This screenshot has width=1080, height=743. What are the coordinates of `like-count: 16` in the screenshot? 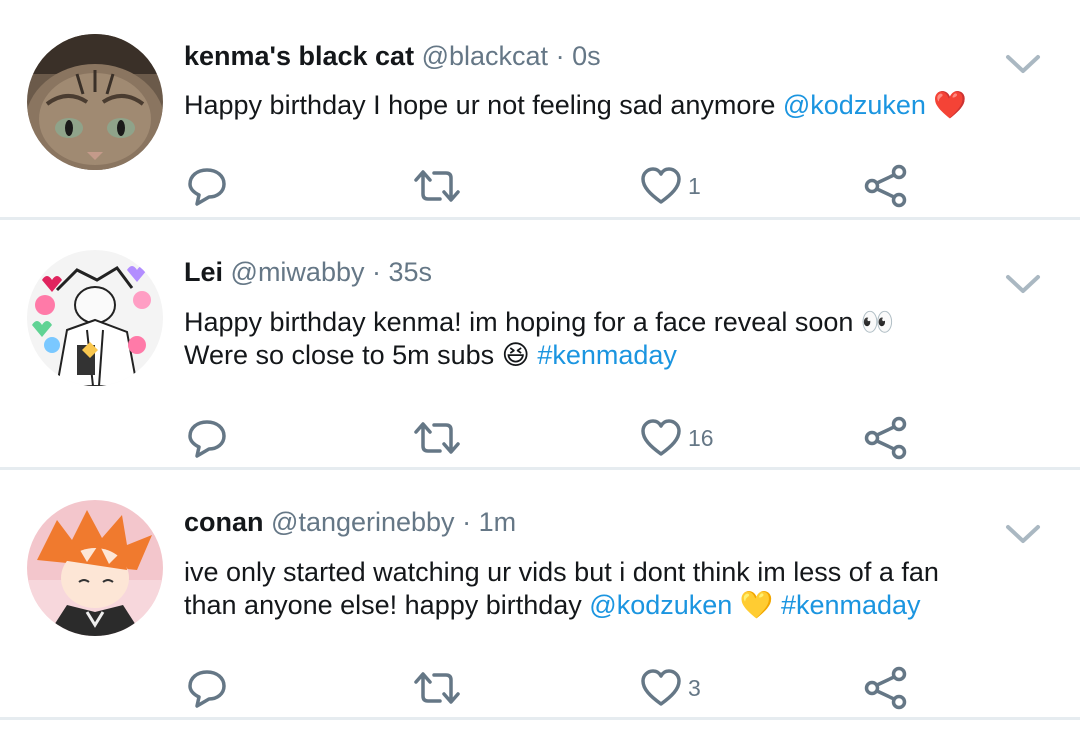 It's located at (701, 437).